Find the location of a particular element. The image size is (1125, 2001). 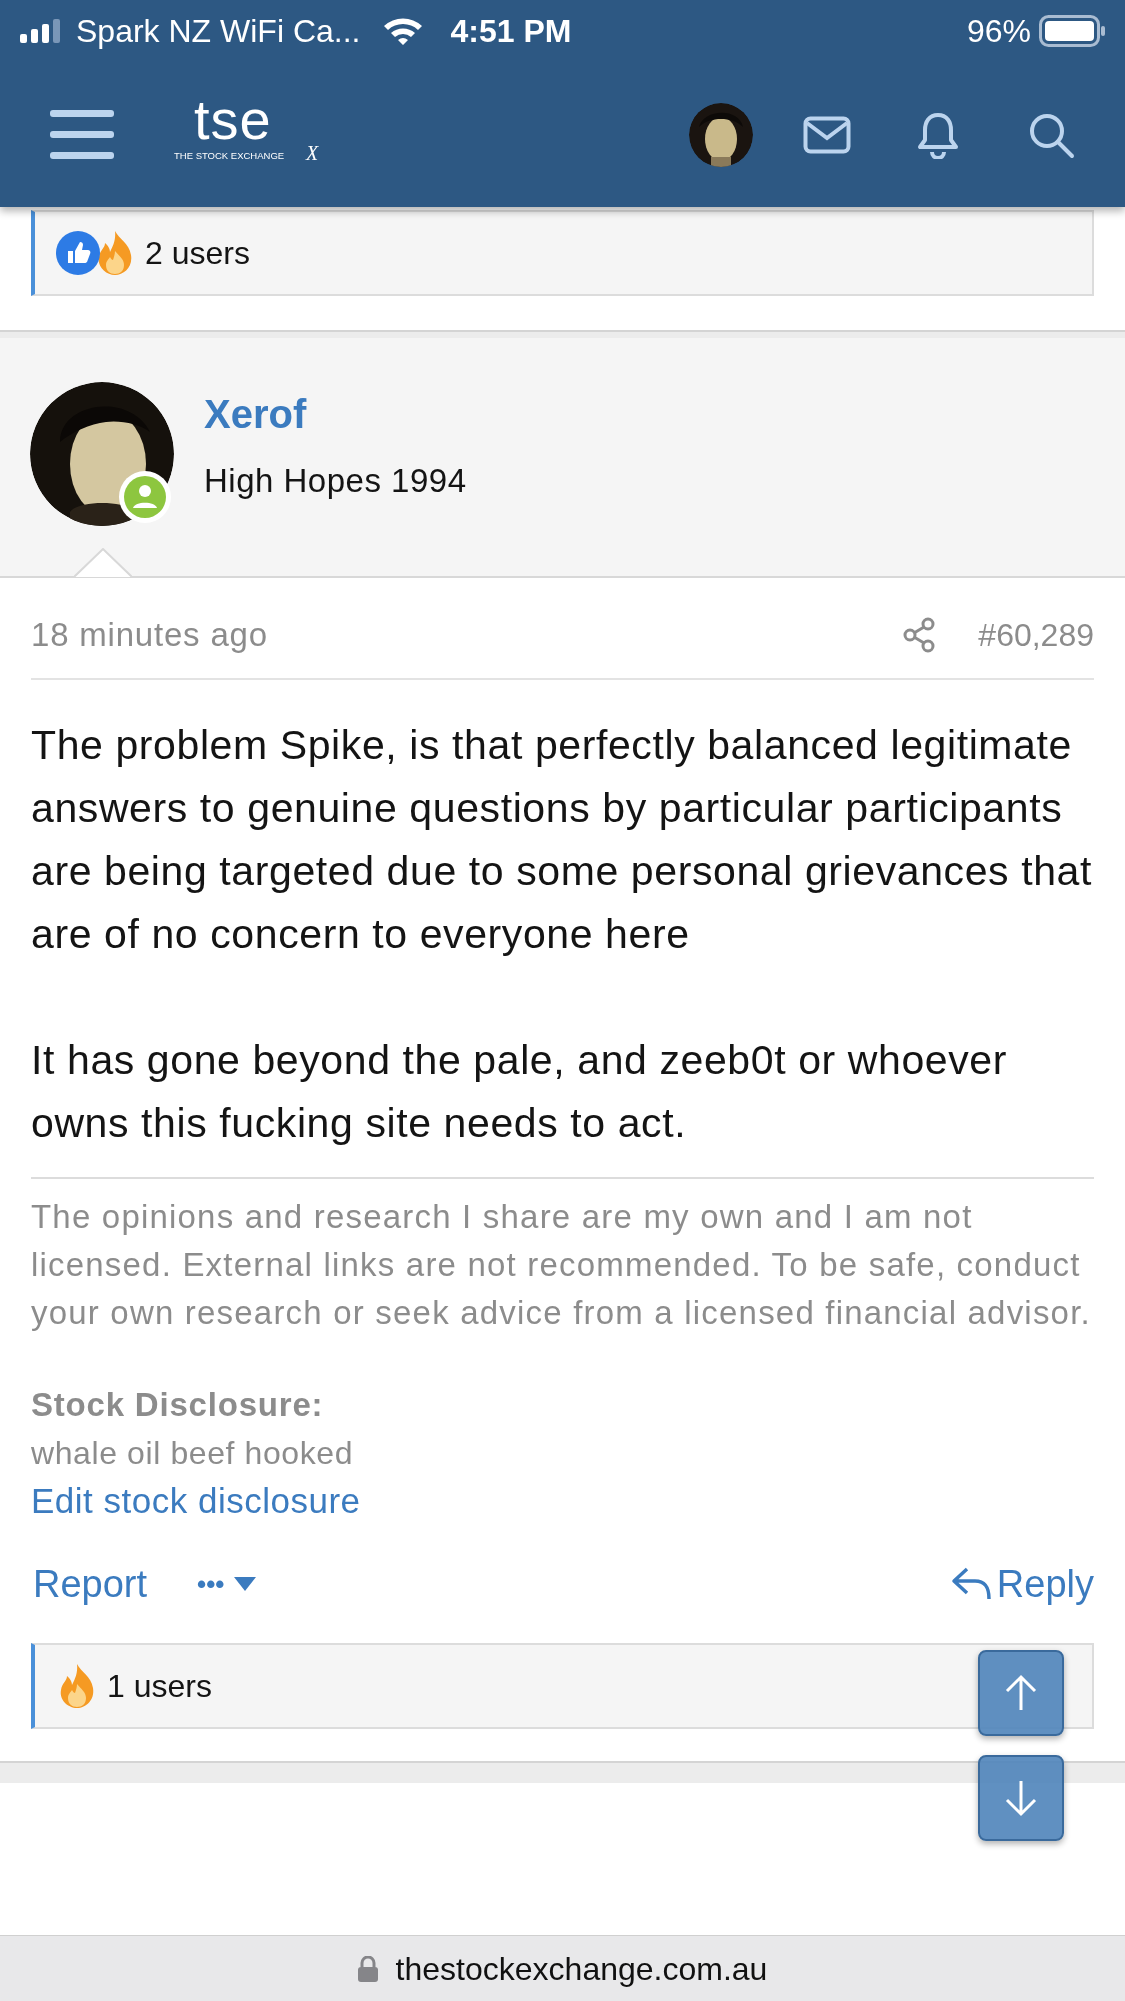

caret-icon is located at coordinates (245, 1584).